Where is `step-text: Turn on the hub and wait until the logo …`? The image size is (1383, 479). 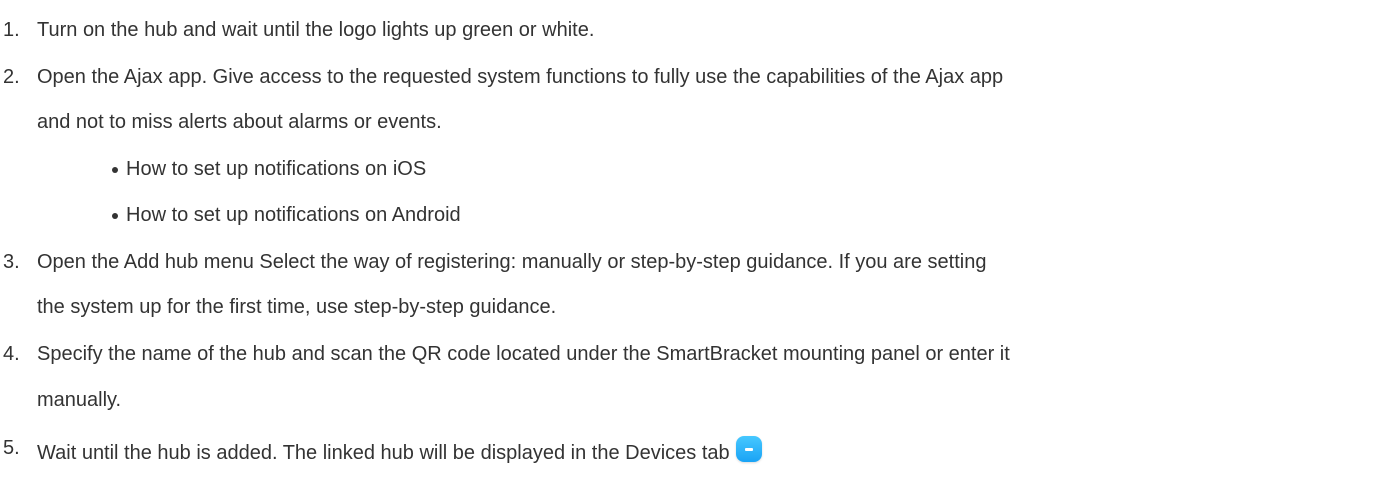
step-text: Turn on the hub and wait until the logo … is located at coordinates (316, 30).